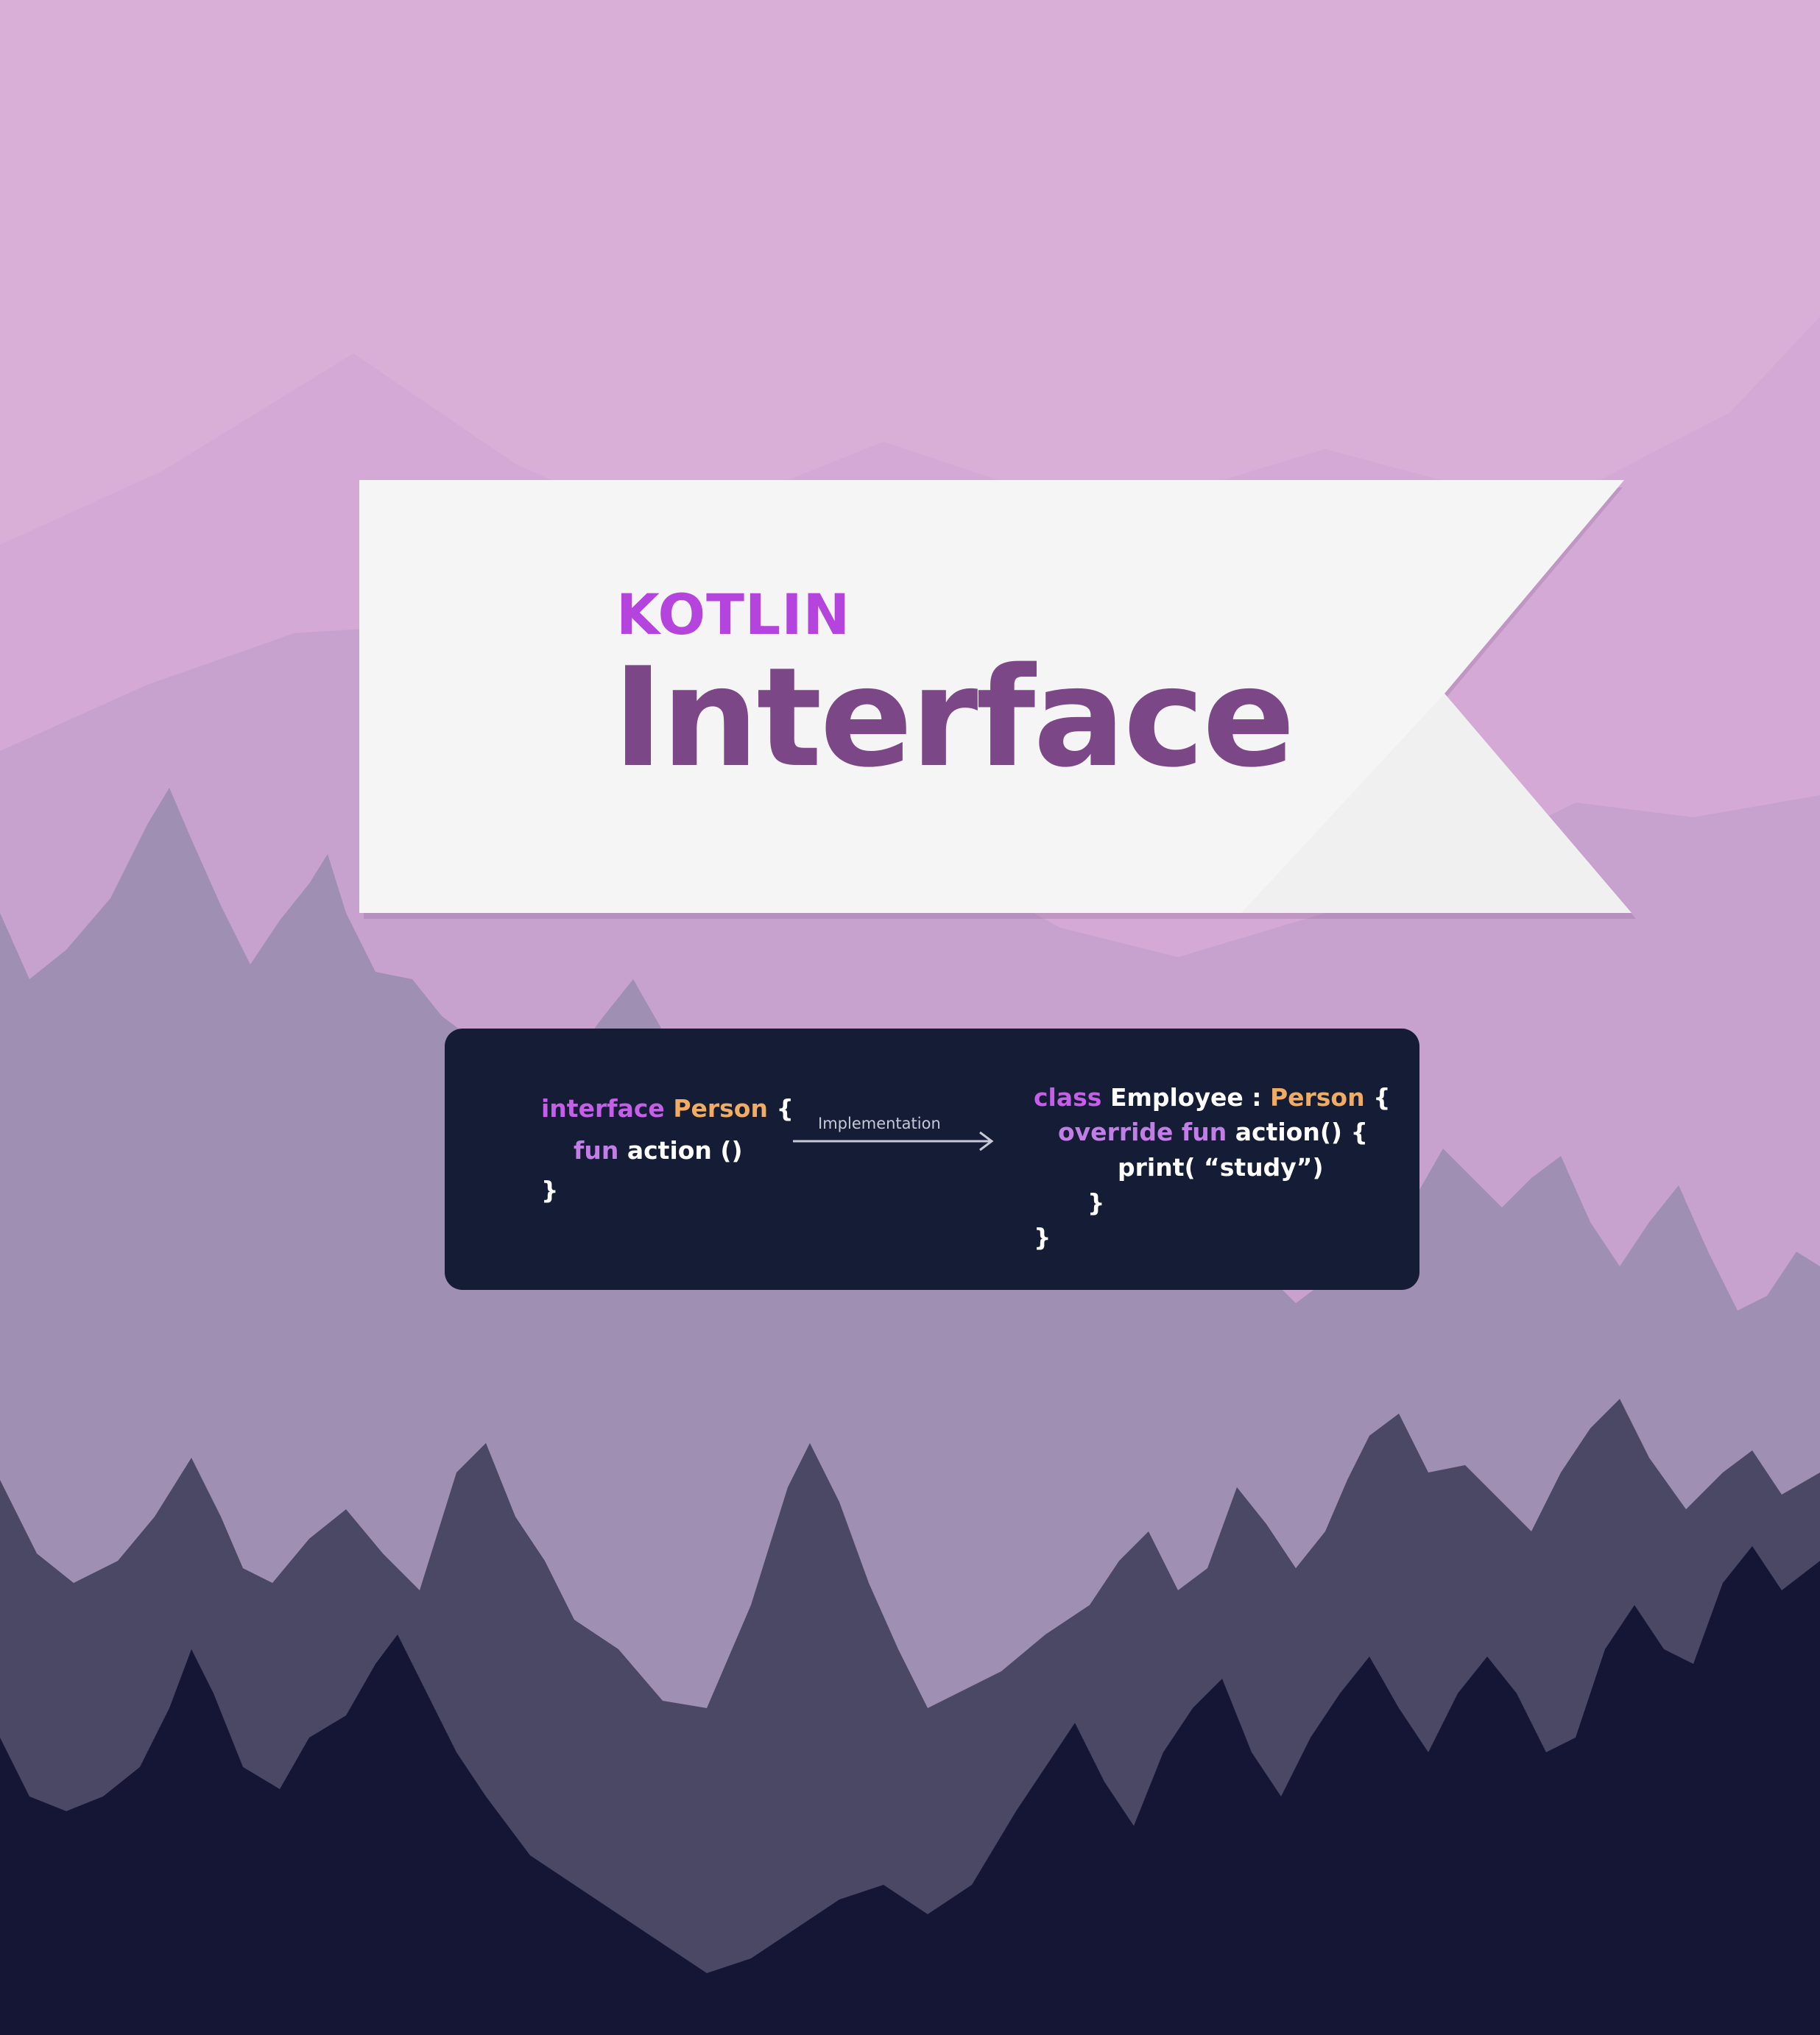 Image resolution: width=1820 pixels, height=2035 pixels. I want to click on page-title: Interface, so click(954, 717).